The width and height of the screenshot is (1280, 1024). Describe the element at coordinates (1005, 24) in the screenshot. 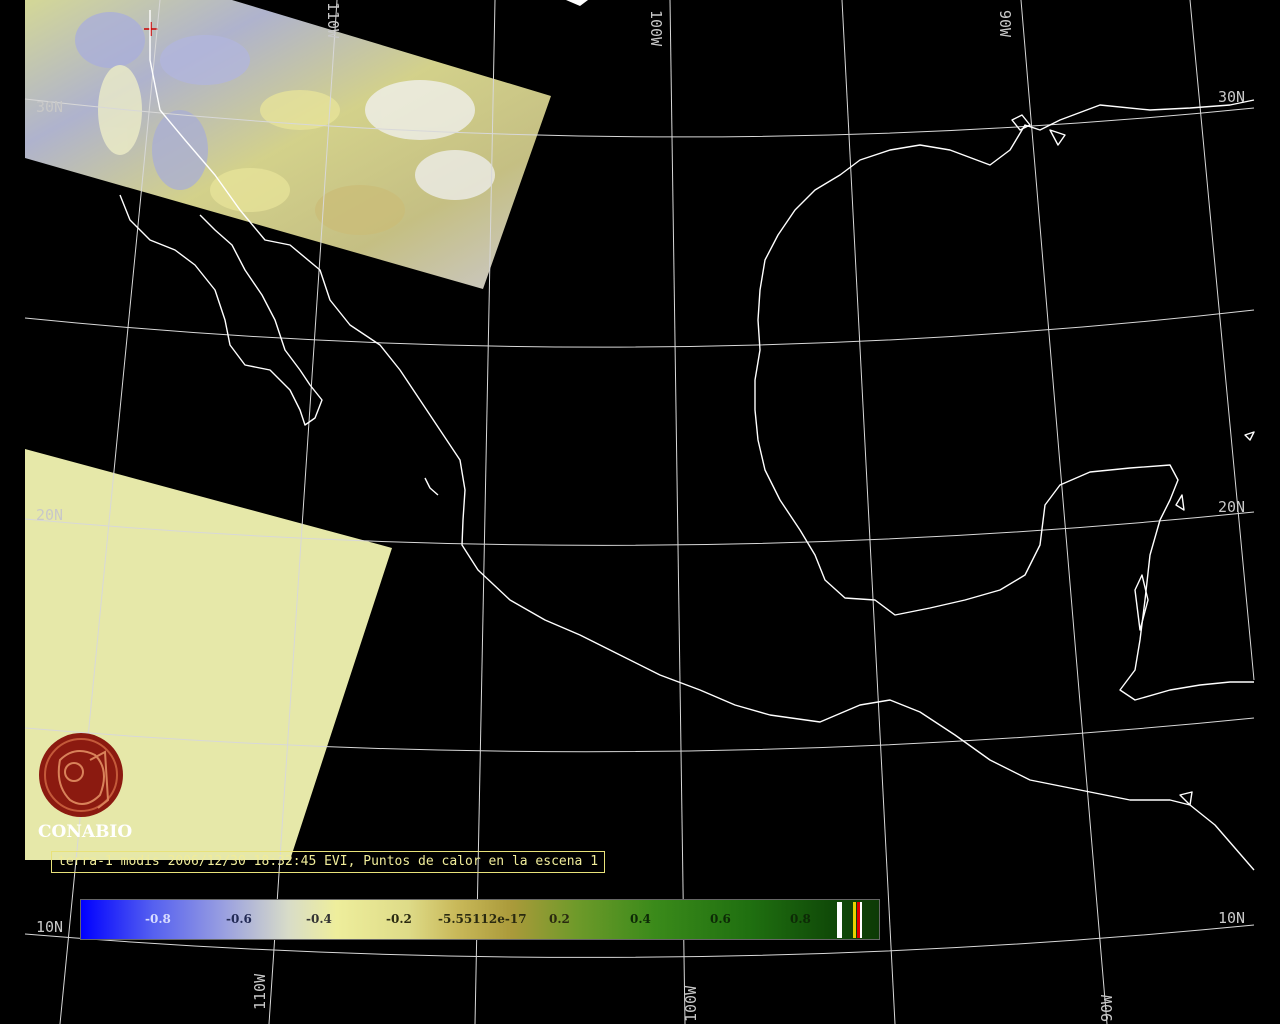

I see `lon-label-90w-top: 90W` at that location.